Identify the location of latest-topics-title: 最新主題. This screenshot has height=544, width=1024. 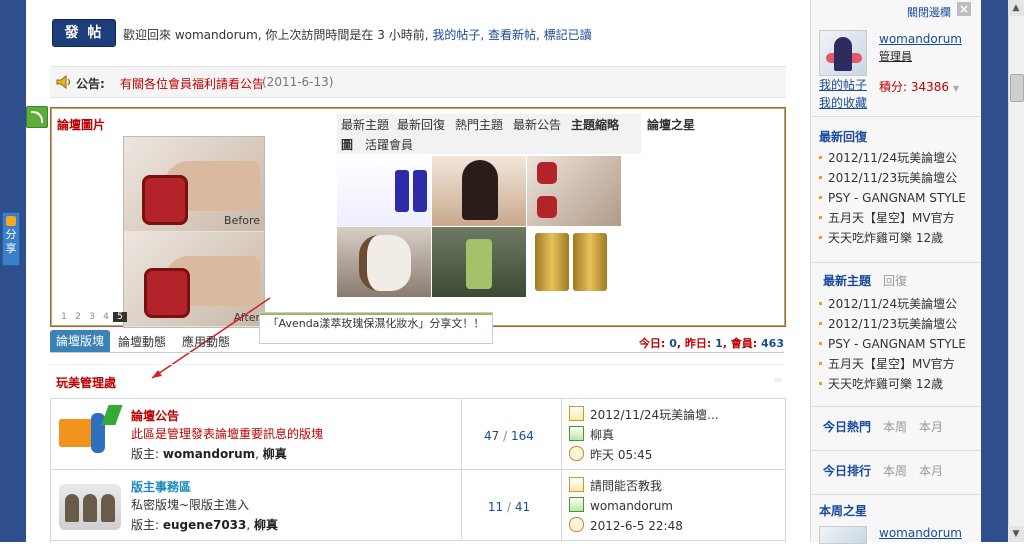
(847, 280).